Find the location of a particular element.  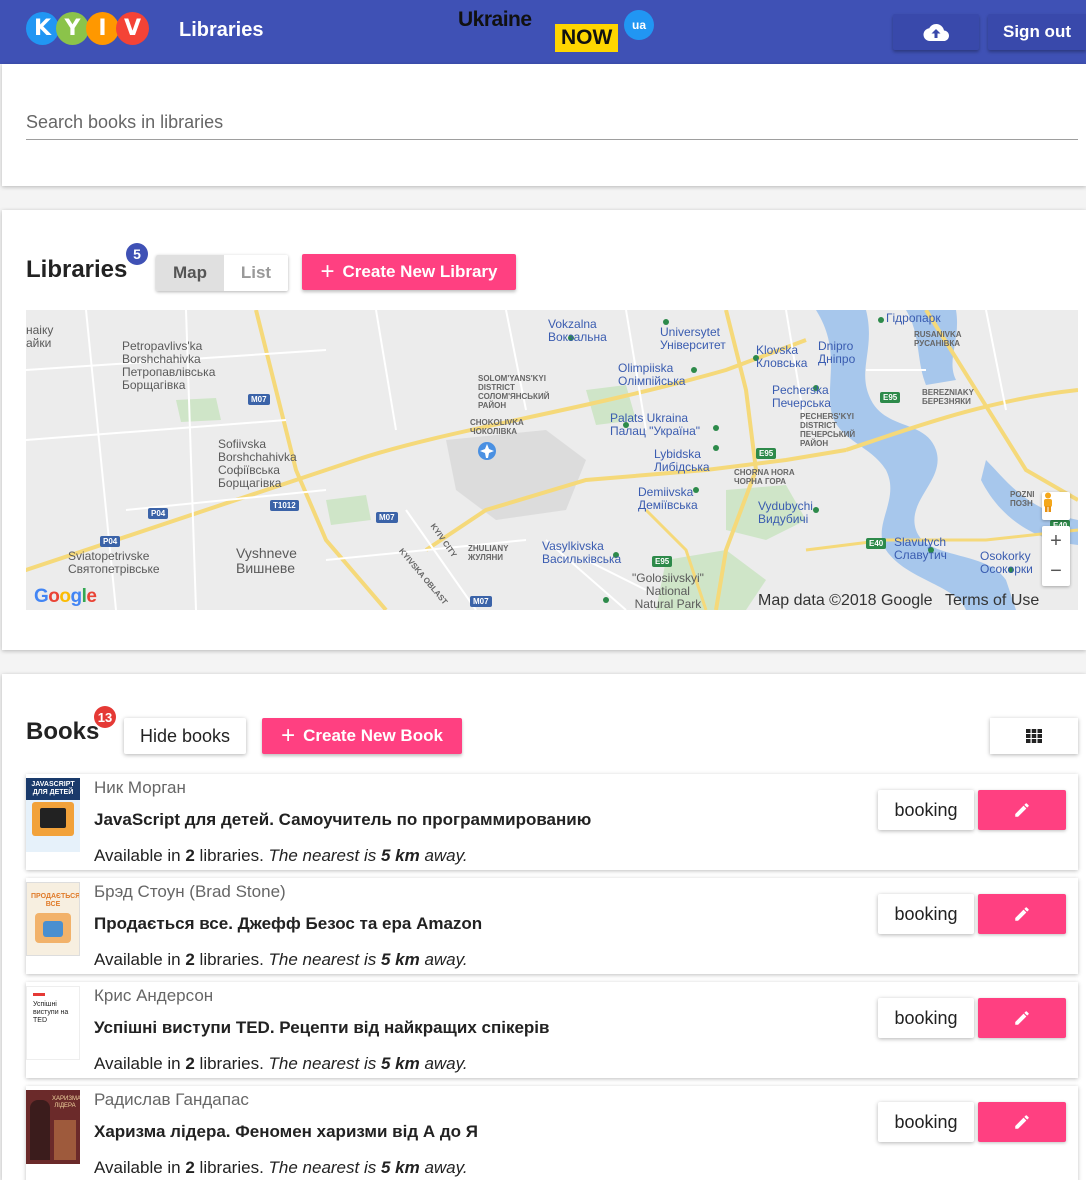

map-label: ZHULIANY ЖУЛЯНИ is located at coordinates (488, 553).